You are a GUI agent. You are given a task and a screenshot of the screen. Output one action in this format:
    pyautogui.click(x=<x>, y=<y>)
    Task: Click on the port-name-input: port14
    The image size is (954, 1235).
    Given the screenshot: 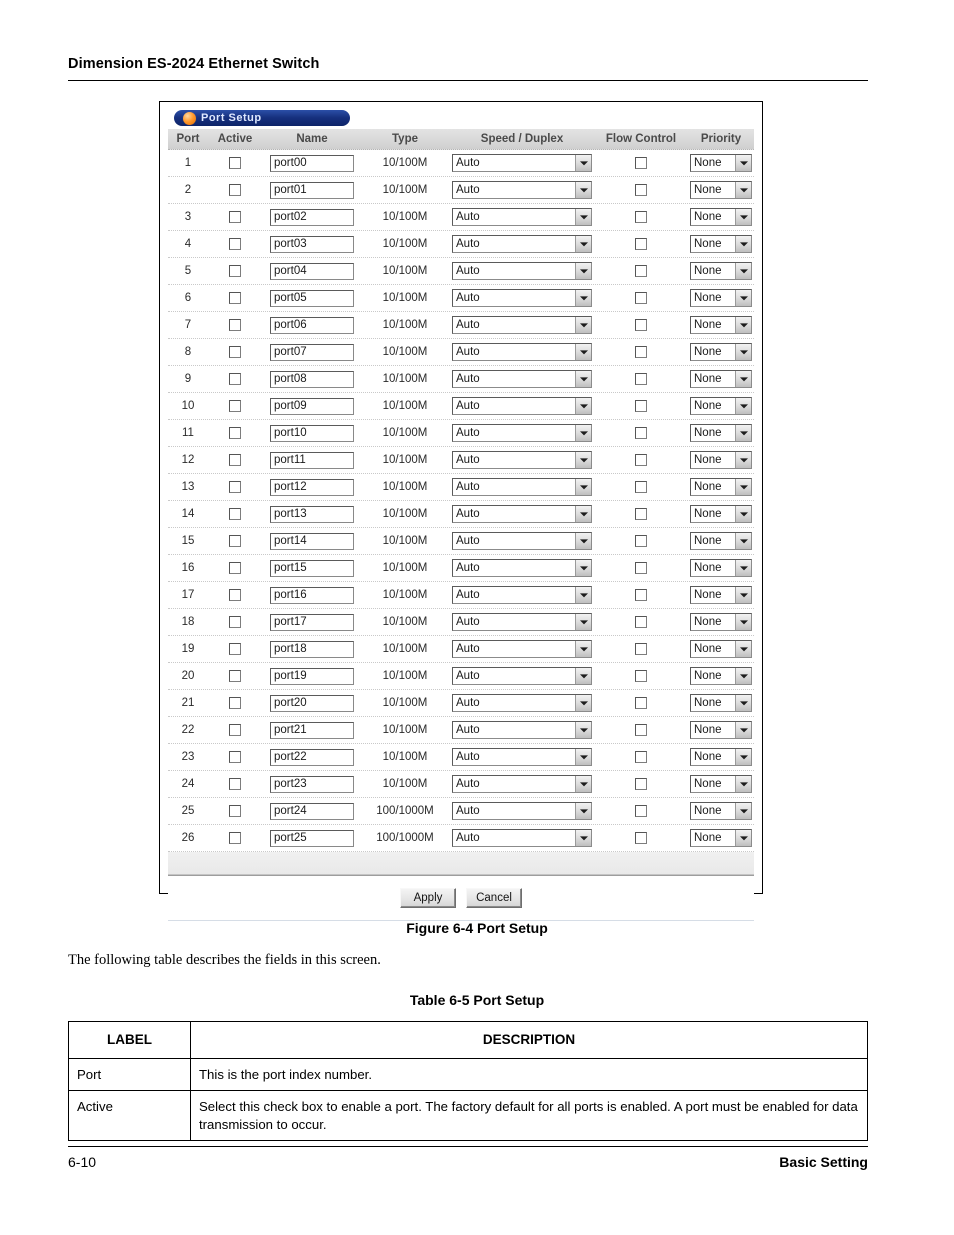 What is the action you would take?
    pyautogui.click(x=312, y=541)
    